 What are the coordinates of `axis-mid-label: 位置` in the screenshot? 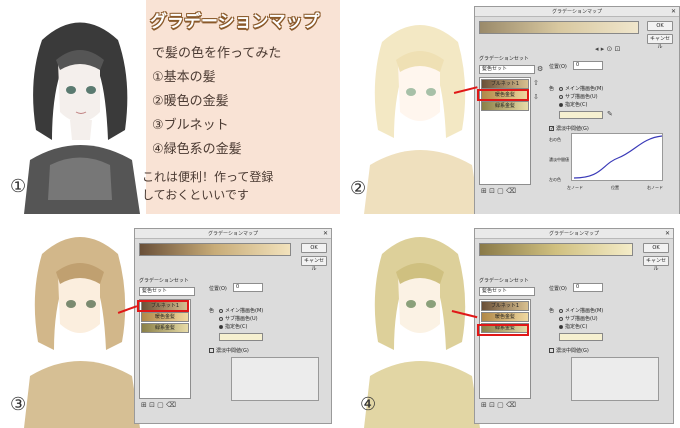 It's located at (615, 187).